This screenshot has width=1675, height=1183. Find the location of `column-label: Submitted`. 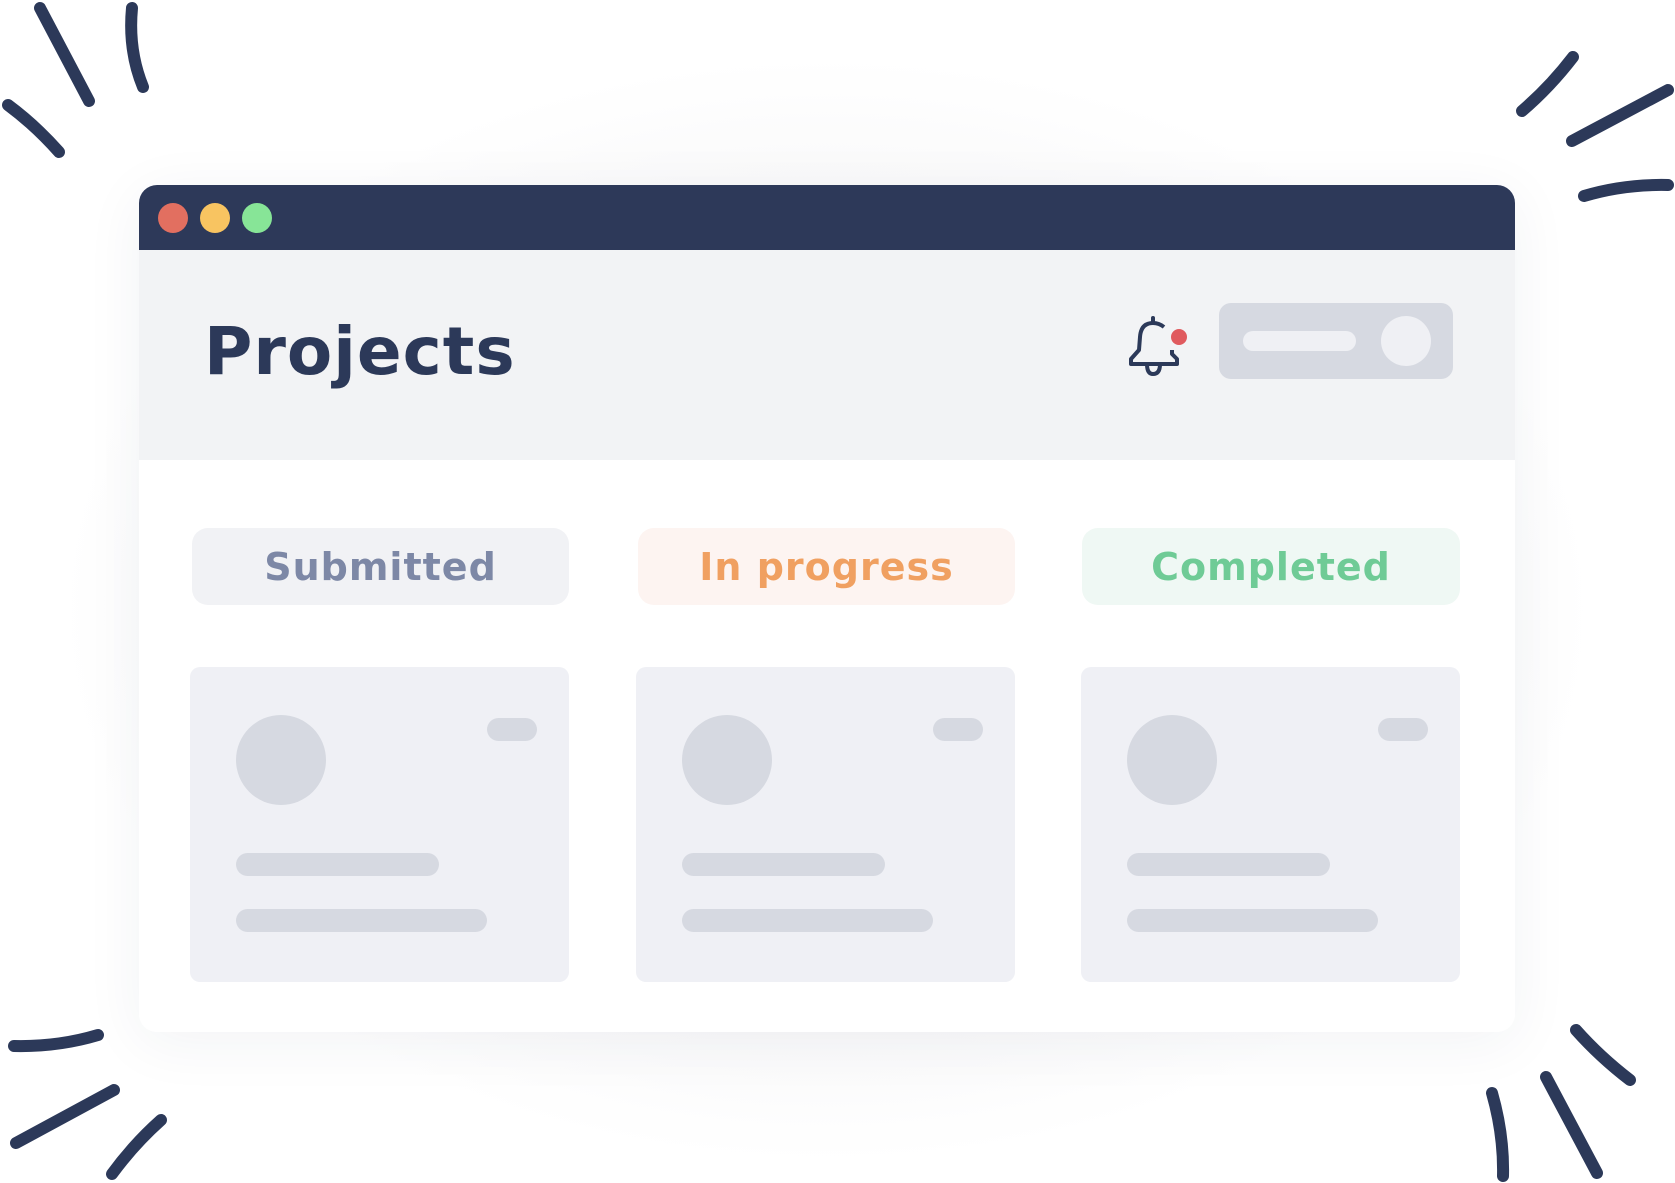

column-label: Submitted is located at coordinates (380, 566).